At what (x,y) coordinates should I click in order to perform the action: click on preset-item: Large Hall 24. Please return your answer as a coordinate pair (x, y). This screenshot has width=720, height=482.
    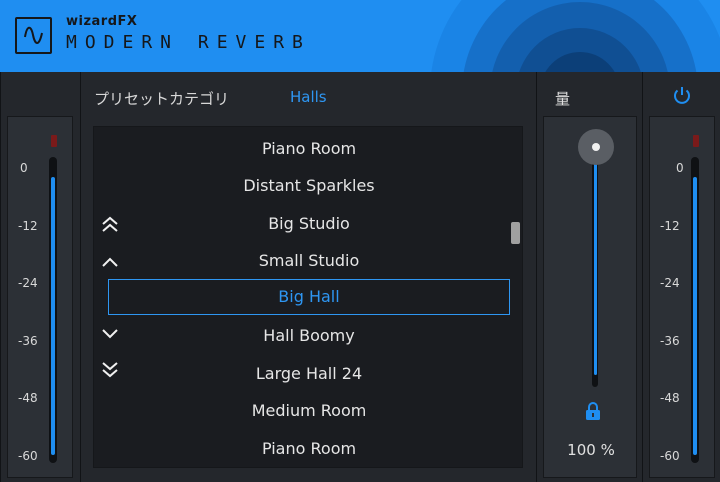
    Looking at the image, I should click on (309, 373).